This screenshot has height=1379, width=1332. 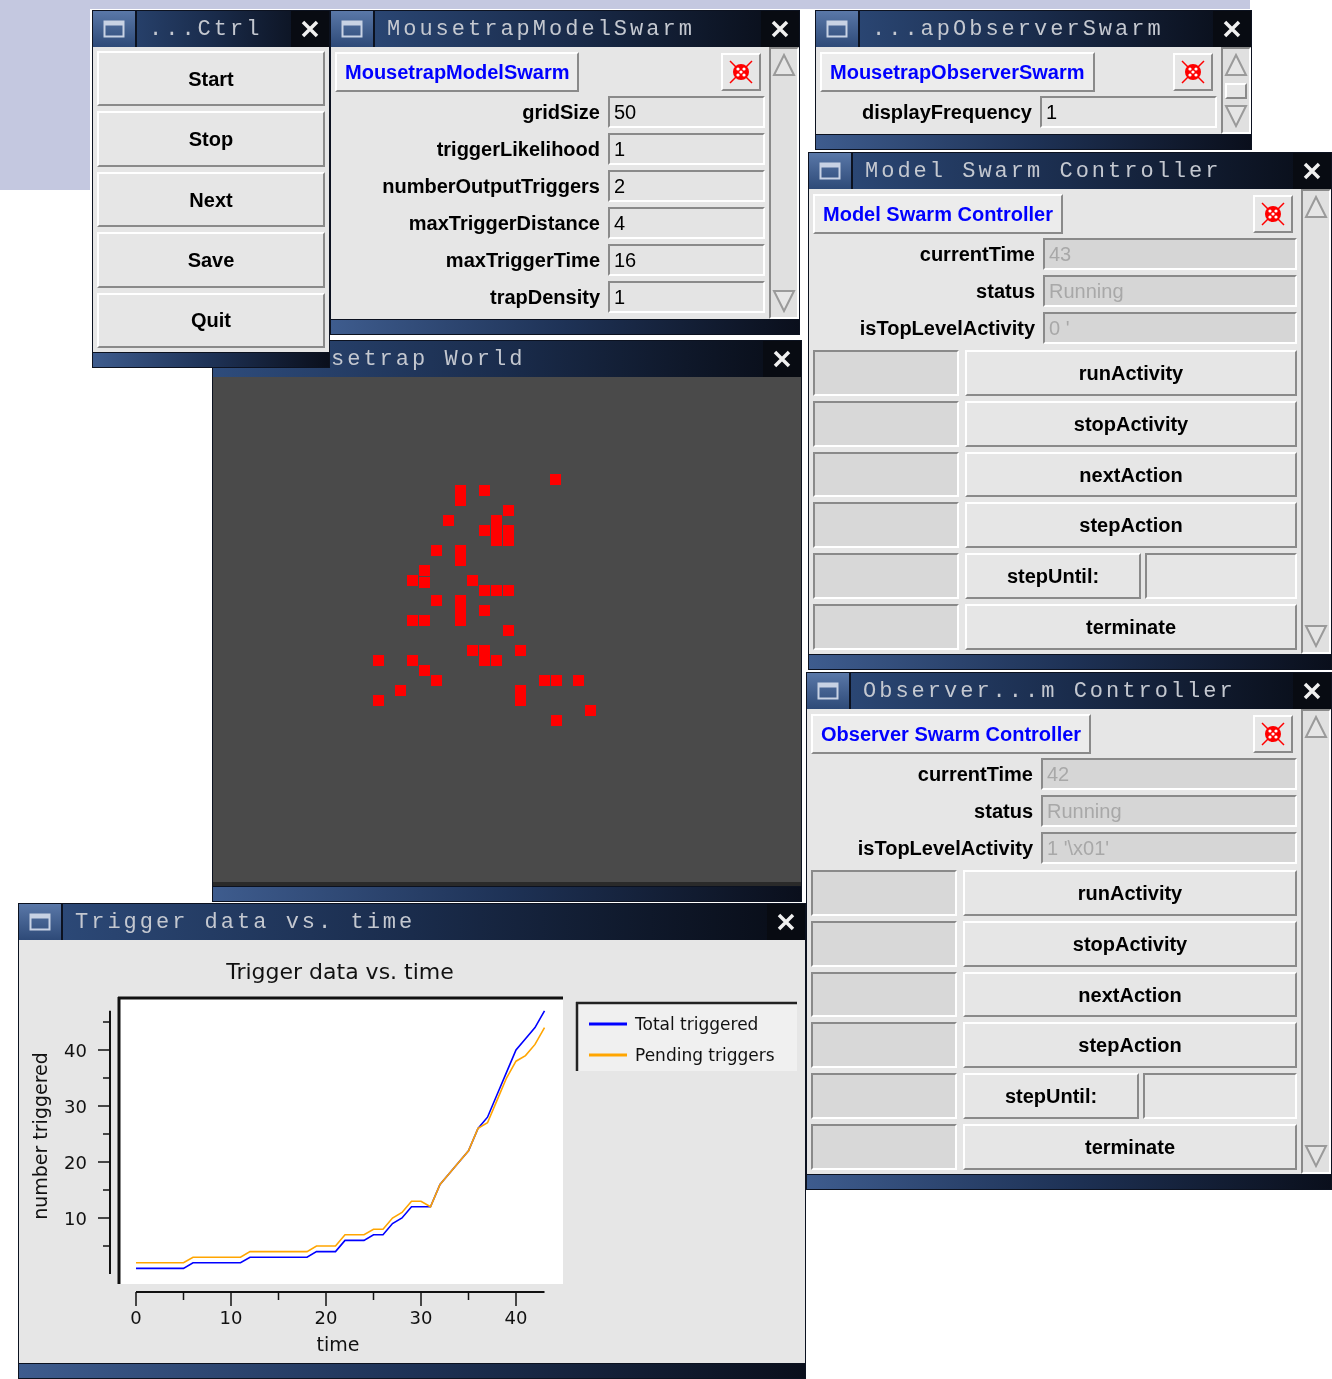 What do you see at coordinates (211, 320) in the screenshot?
I see `control-button: Quit` at bounding box center [211, 320].